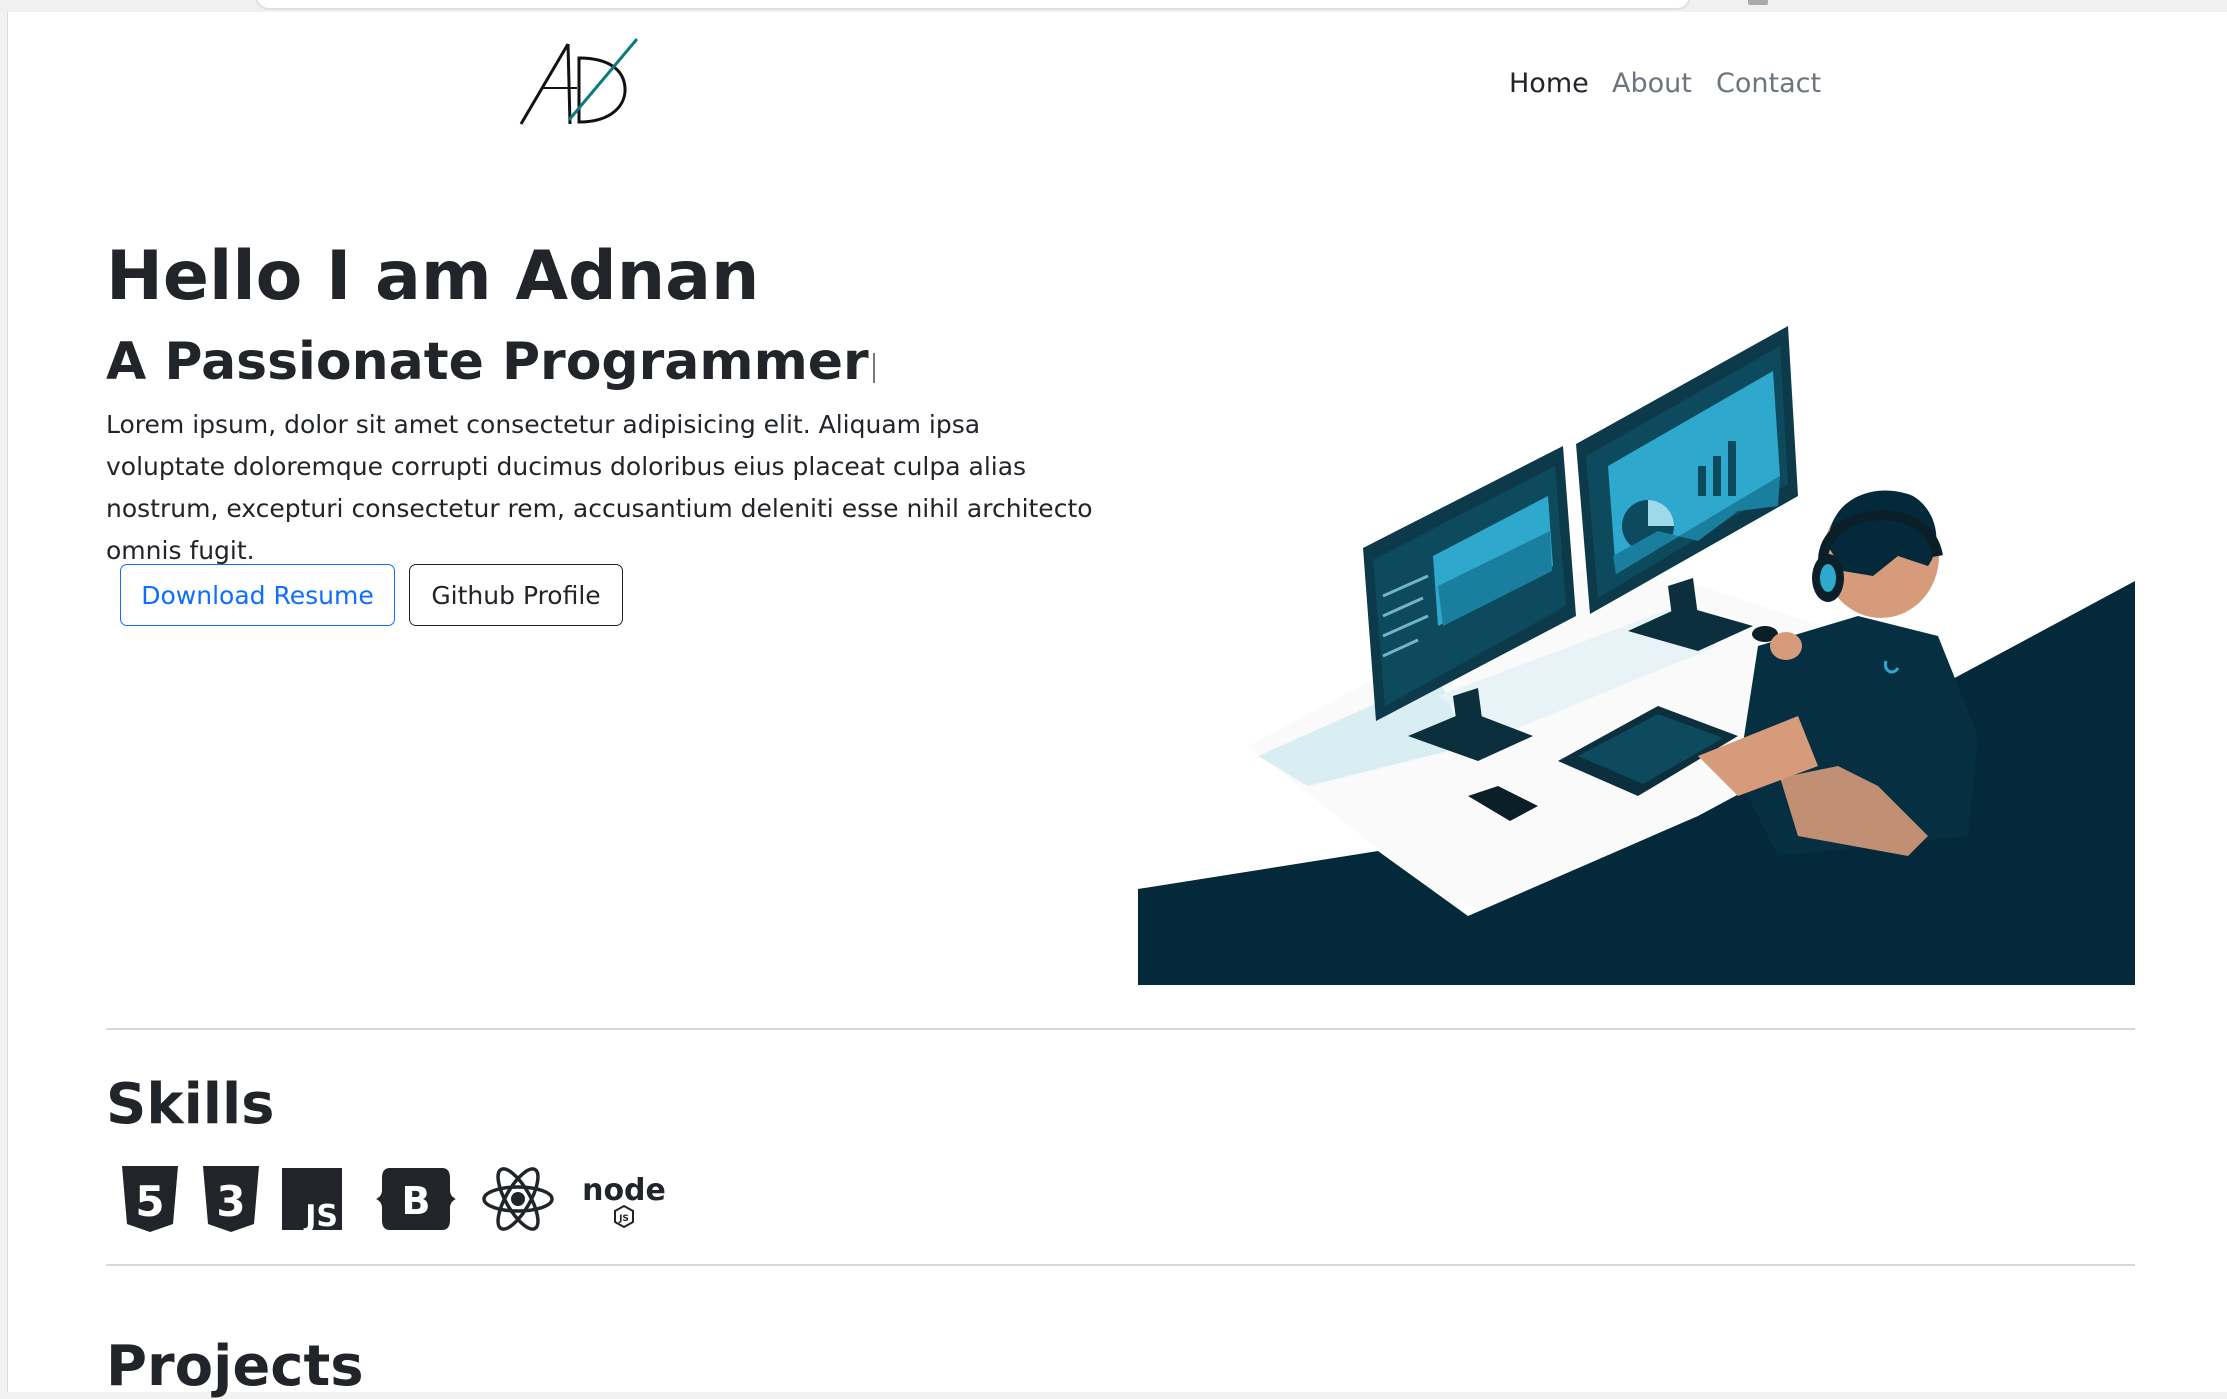  Describe the element at coordinates (190, 1104) in the screenshot. I see `skills-title: Skills` at that location.